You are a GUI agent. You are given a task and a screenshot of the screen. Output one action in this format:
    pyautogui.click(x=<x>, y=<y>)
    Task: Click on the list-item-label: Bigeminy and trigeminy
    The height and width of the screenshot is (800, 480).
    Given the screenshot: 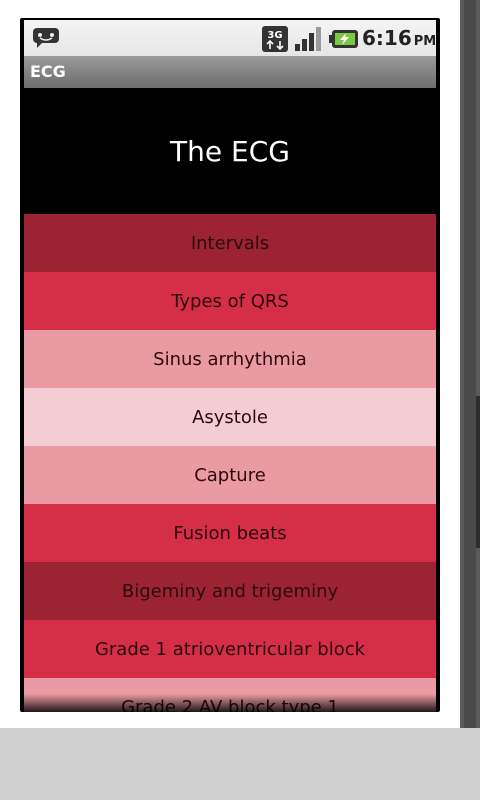 What is the action you would take?
    pyautogui.click(x=230, y=591)
    